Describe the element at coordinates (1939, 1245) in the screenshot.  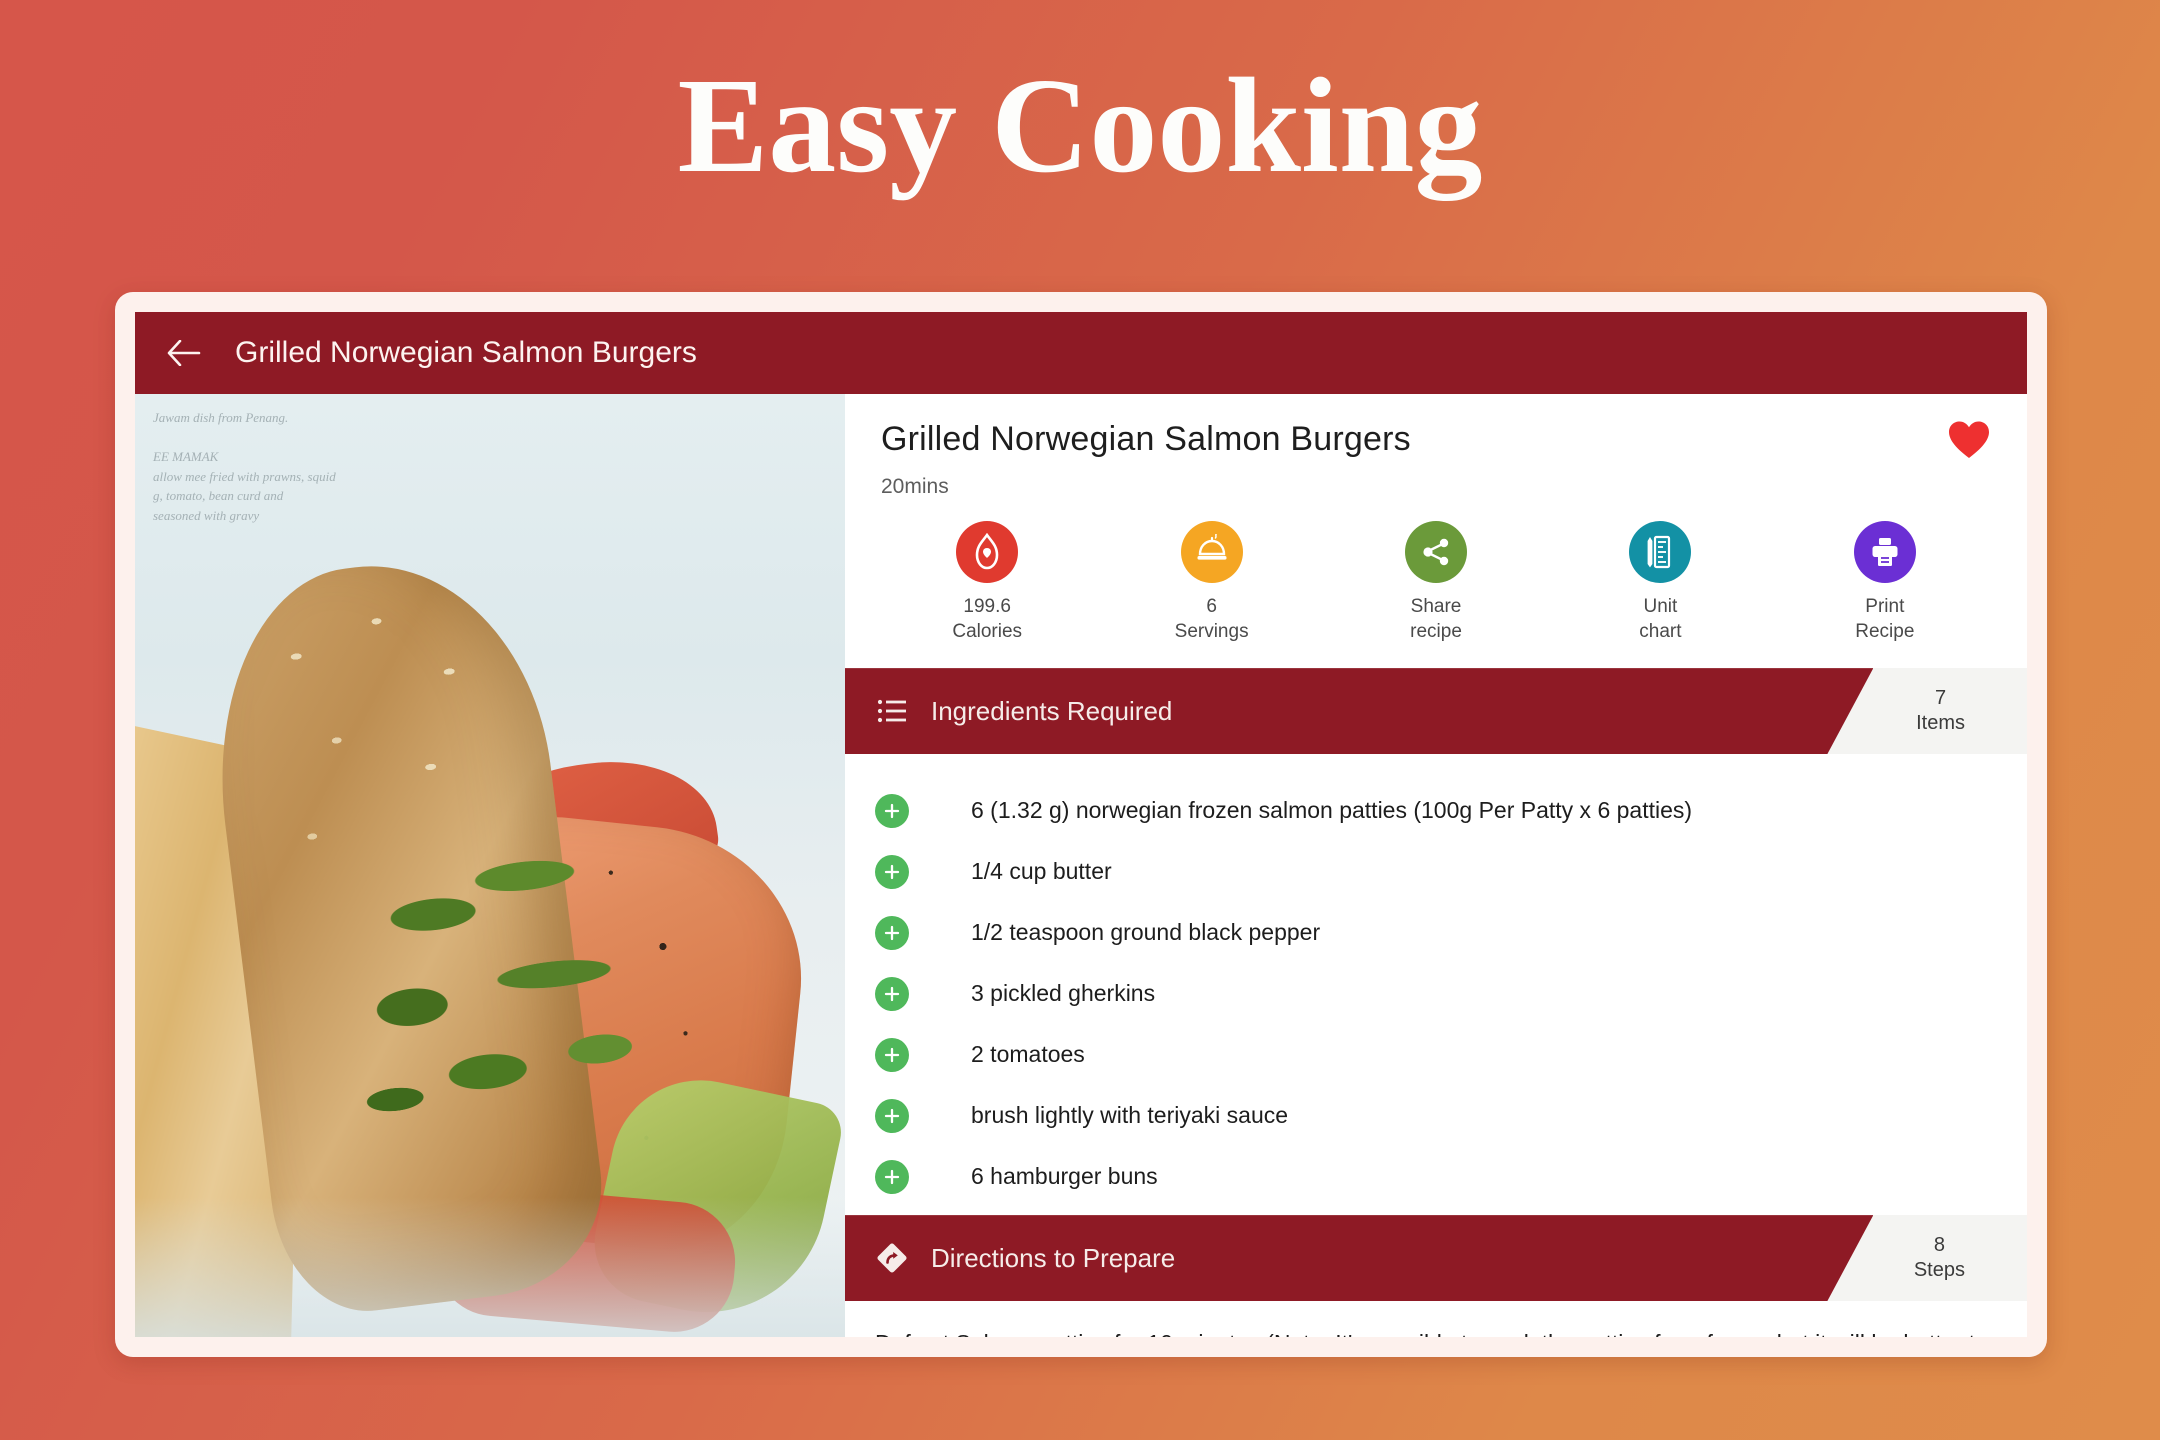
I see `directions-count-number: 8` at that location.